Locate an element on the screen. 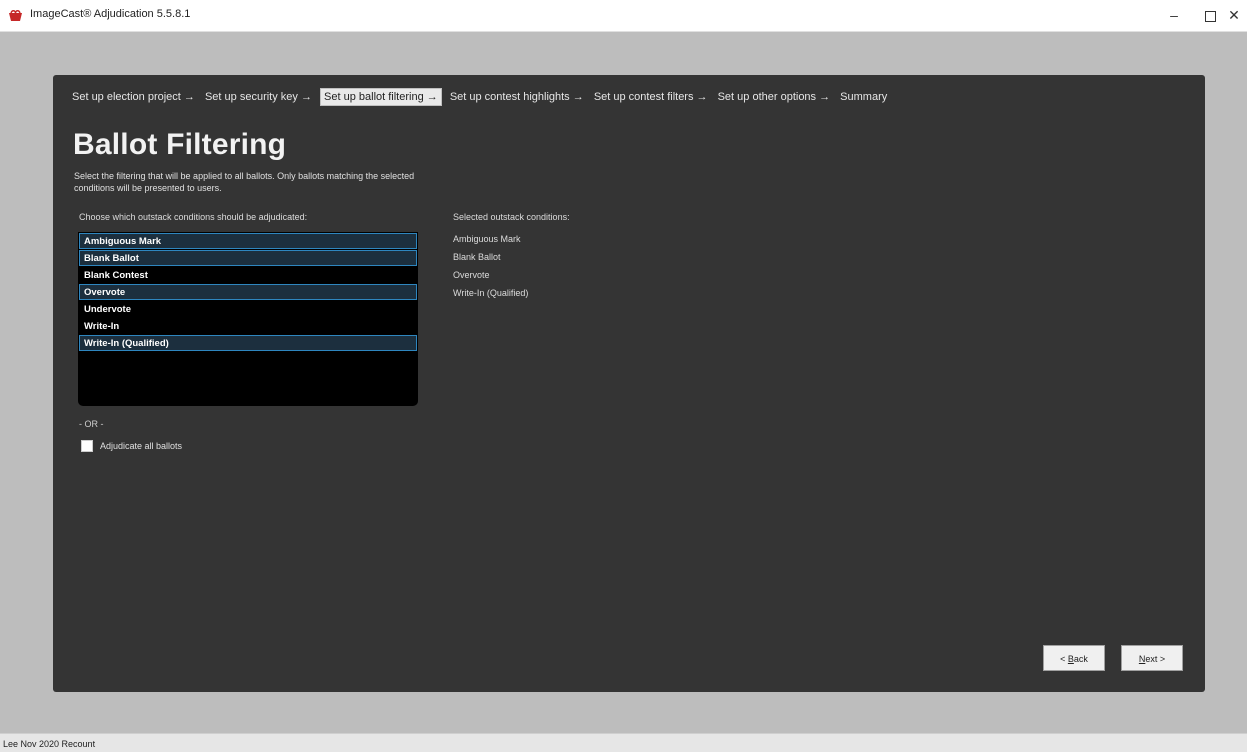  selected-conditions-label: Selected outstack conditions: is located at coordinates (511, 217).